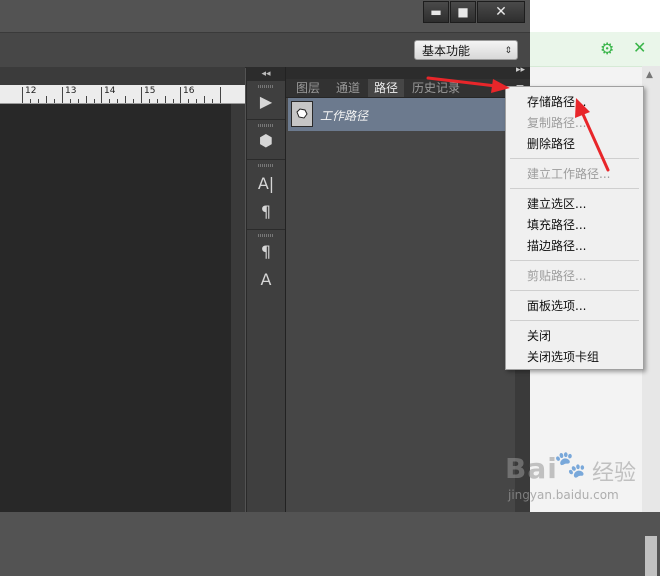 This screenshot has height=576, width=660. I want to click on ruler-label: 12, so click(31, 91).